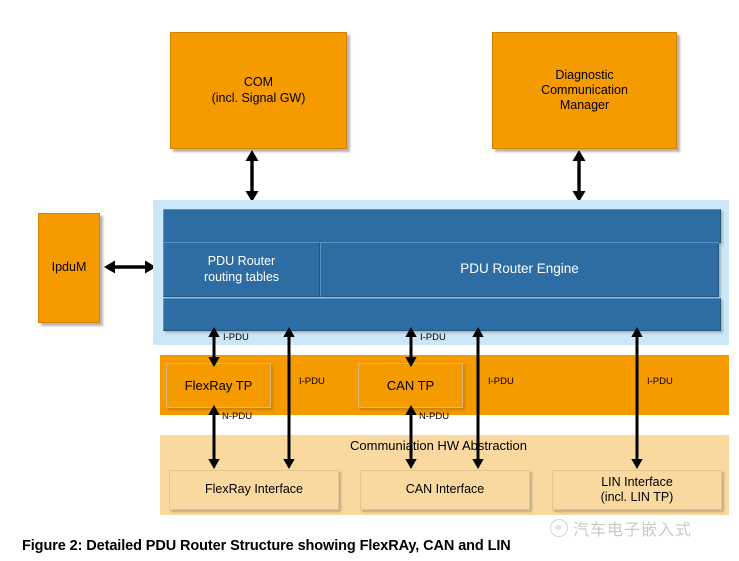 Image resolution: width=739 pixels, height=561 pixels. I want to click on pdu-router-engine: PDU Router Engine, so click(519, 269).